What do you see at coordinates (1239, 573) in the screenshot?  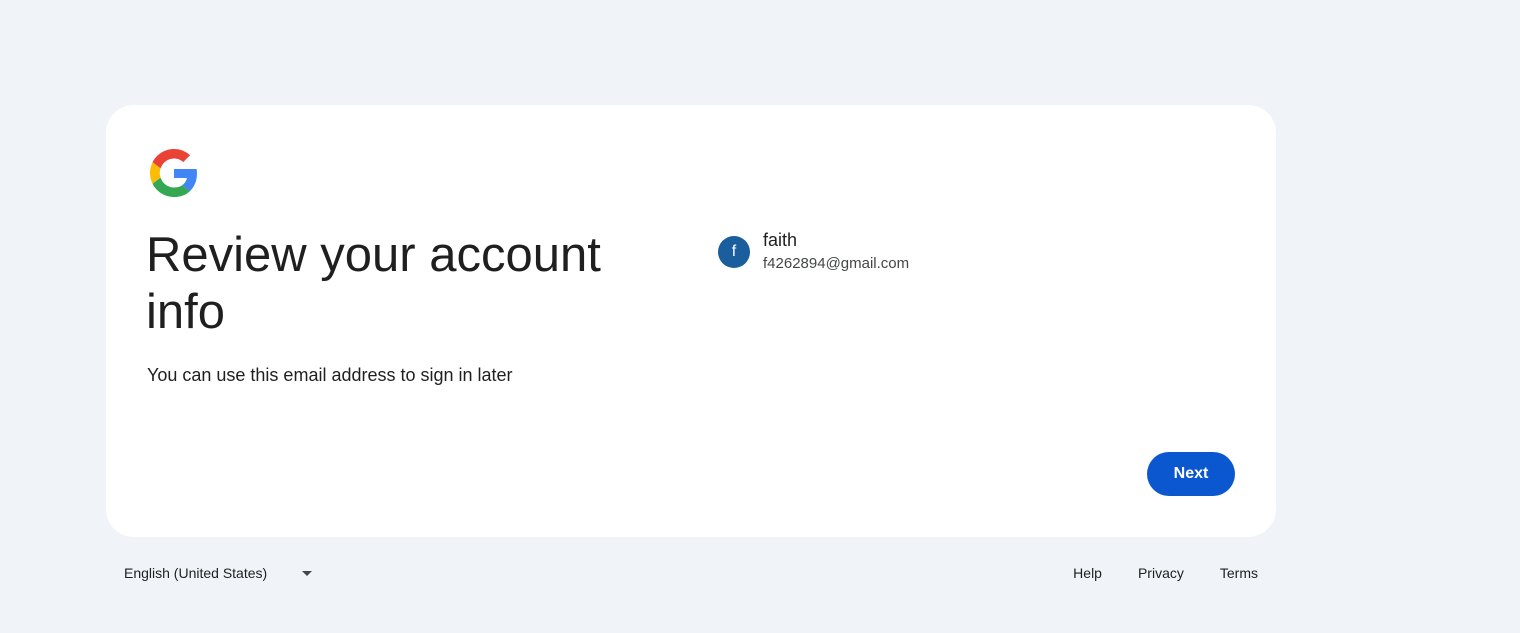 I see `terms-link: Terms` at bounding box center [1239, 573].